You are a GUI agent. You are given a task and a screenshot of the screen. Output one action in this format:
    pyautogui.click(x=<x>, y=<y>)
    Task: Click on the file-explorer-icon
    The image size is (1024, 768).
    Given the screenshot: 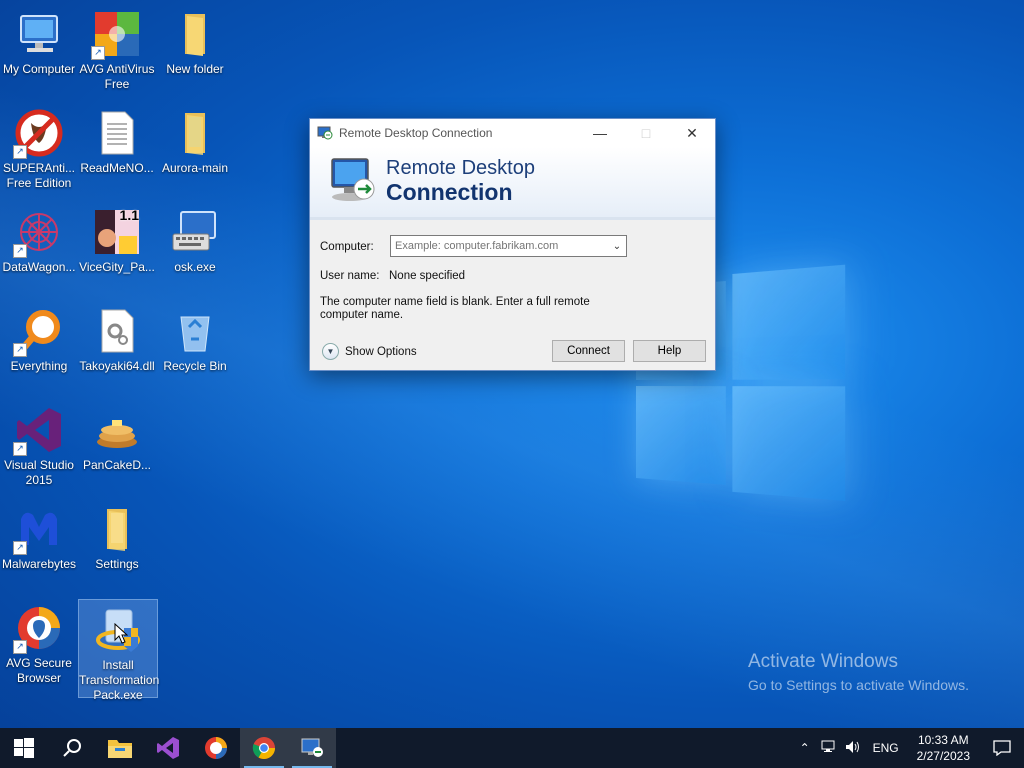 What is the action you would take?
    pyautogui.click(x=120, y=749)
    